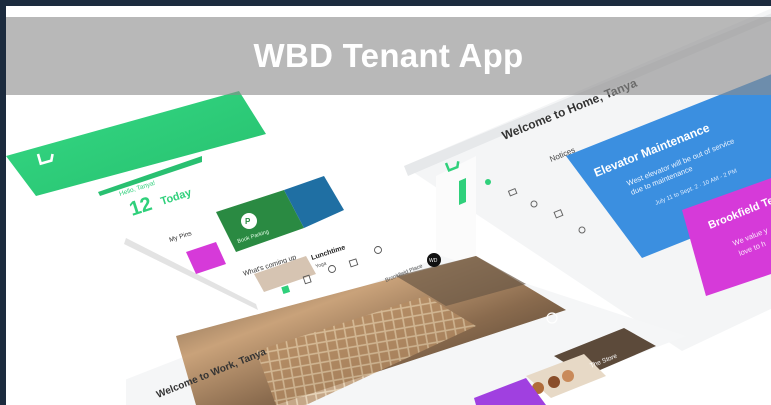  Describe the element at coordinates (353, 263) in the screenshot. I see `nav-retail-icon` at that location.